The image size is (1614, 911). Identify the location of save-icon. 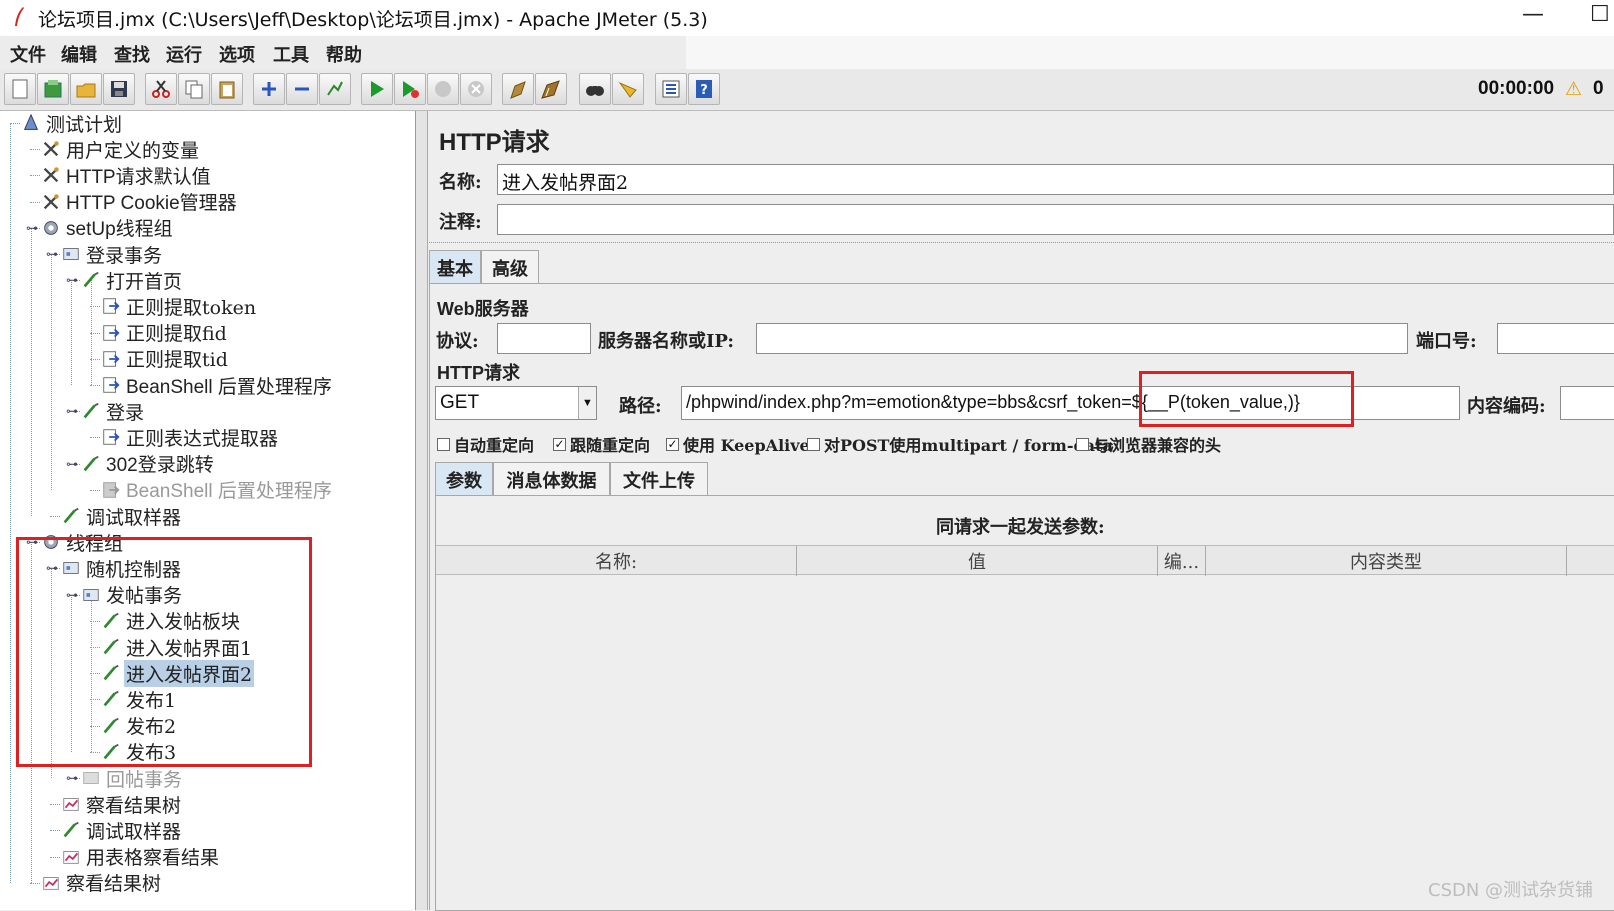
(119, 89).